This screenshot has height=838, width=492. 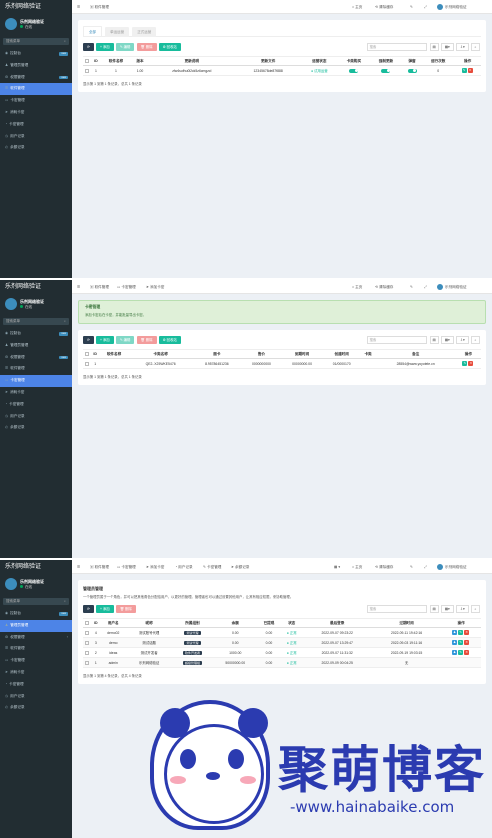 What do you see at coordinates (92, 31) in the screenshot?
I see `tab-all: 全部` at bounding box center [92, 31].